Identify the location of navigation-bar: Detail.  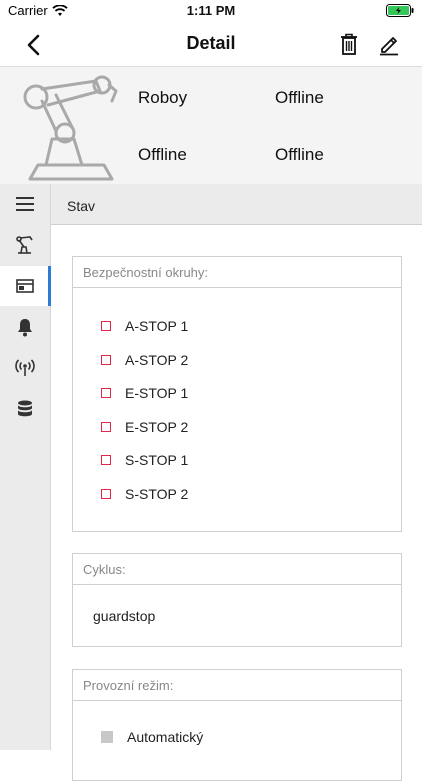
(211, 44).